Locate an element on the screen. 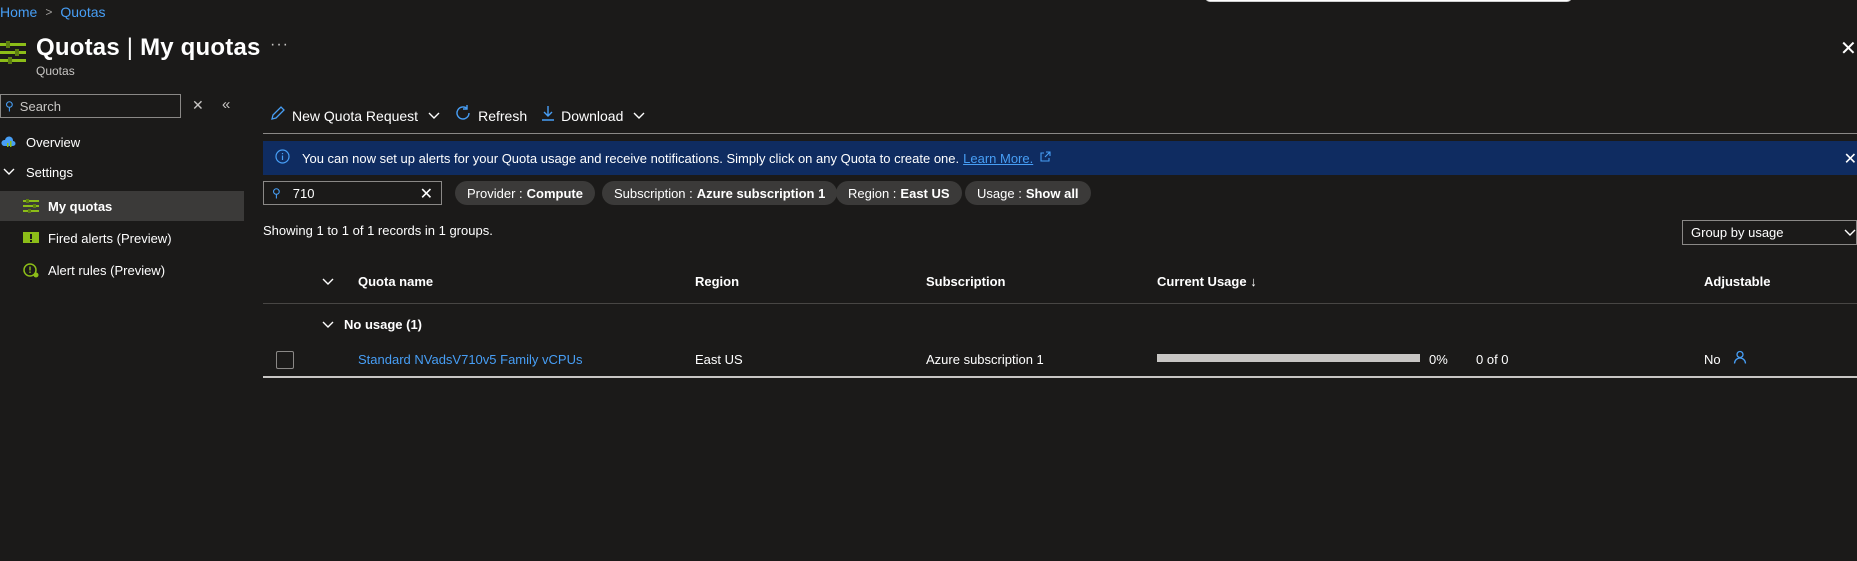 The width and height of the screenshot is (1857, 561). sidebar-item-alert-rules: Alert rules (Preview) is located at coordinates (82, 270).